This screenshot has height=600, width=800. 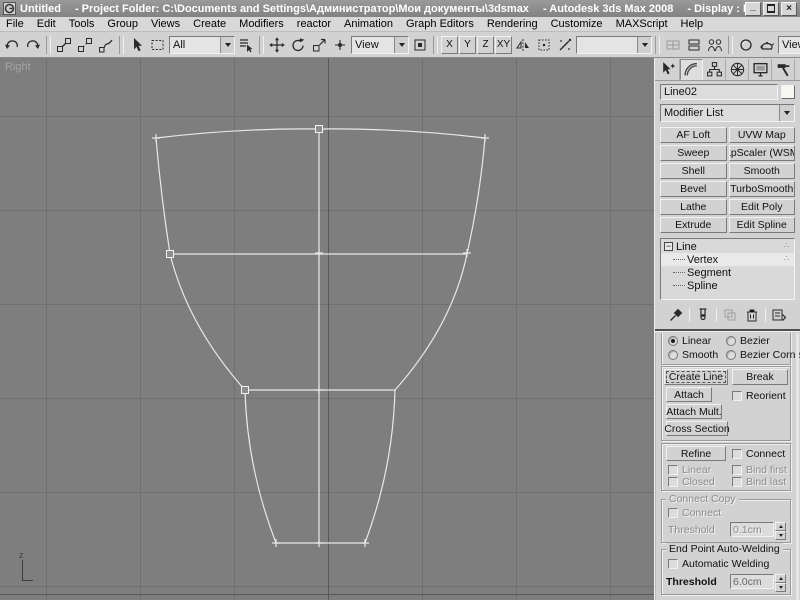 I want to click on make-unique-icon, so click(x=730, y=315).